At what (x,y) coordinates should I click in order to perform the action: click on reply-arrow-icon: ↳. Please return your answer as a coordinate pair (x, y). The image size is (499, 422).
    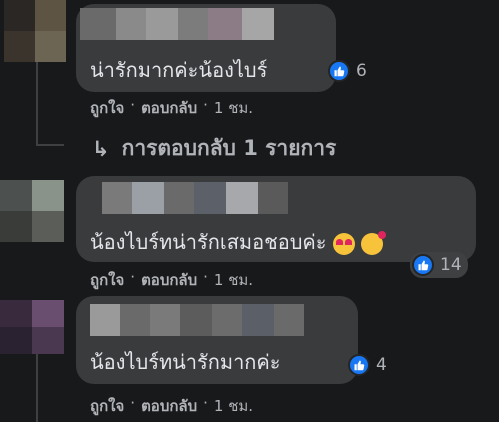
    Looking at the image, I should click on (101, 148).